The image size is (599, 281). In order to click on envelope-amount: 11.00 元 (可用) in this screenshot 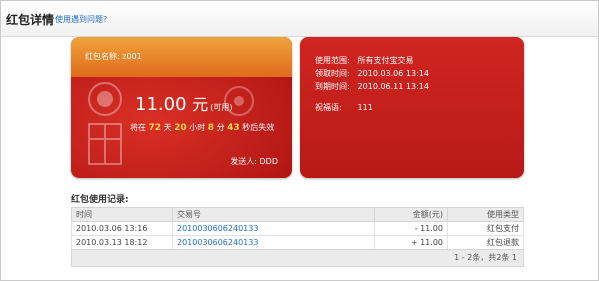, I will do `click(184, 103)`.